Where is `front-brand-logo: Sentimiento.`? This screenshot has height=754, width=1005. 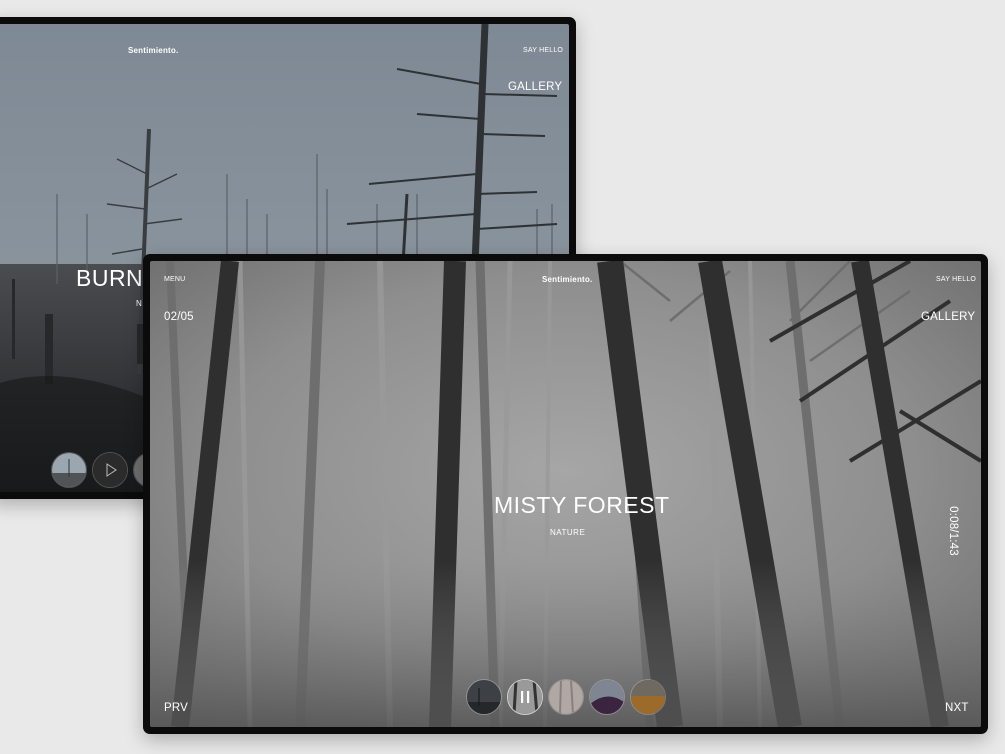
front-brand-logo: Sentimiento. is located at coordinates (567, 279).